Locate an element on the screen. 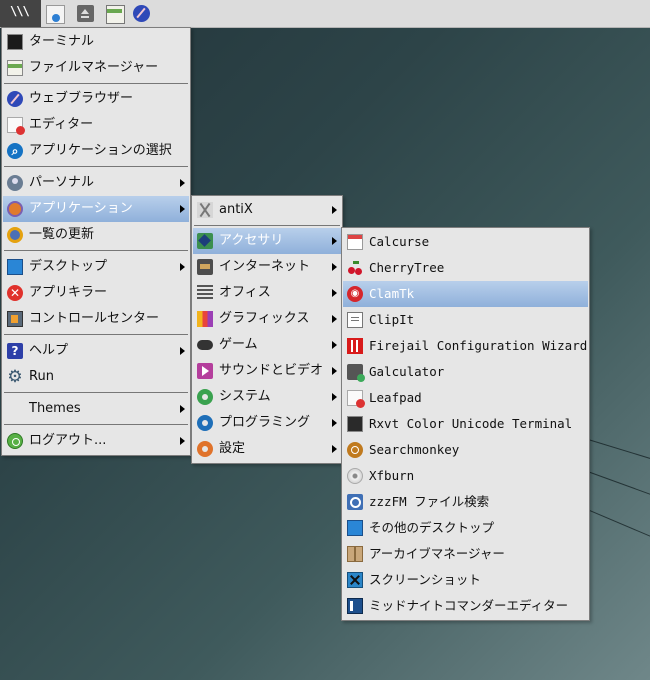 Image resolution: width=650 pixels, height=680 pixels. menu-item-refresh: 一覧の更新 is located at coordinates (96, 235).